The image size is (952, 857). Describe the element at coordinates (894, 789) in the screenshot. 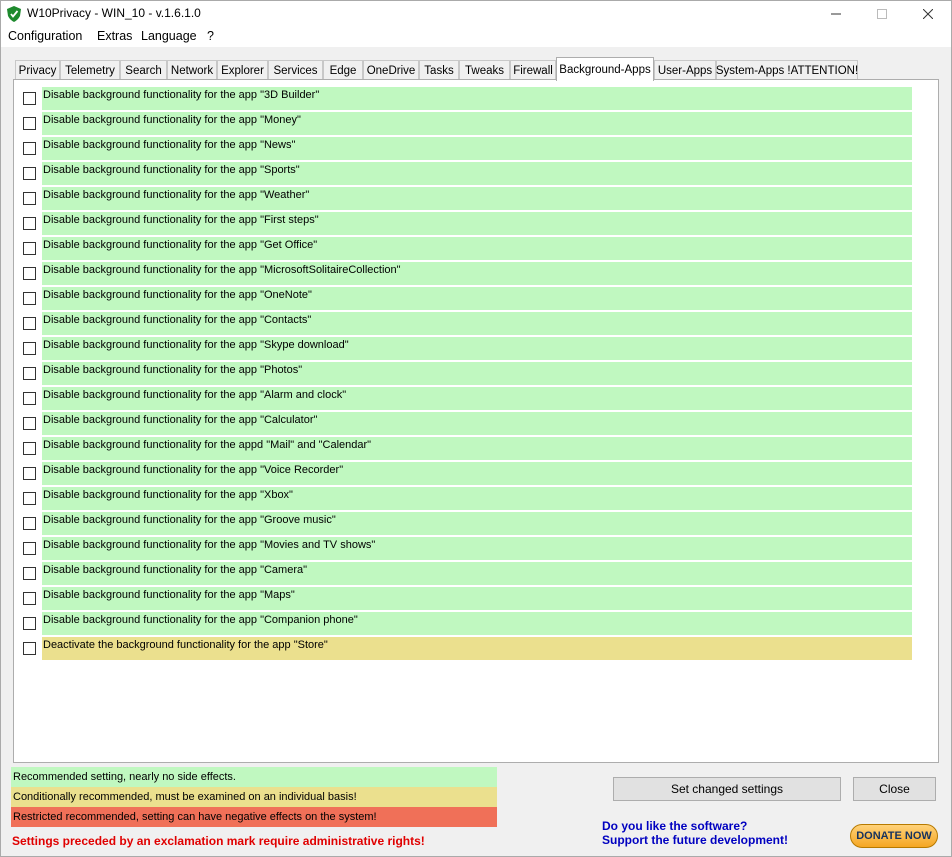

I see `close-button: Close` at that location.